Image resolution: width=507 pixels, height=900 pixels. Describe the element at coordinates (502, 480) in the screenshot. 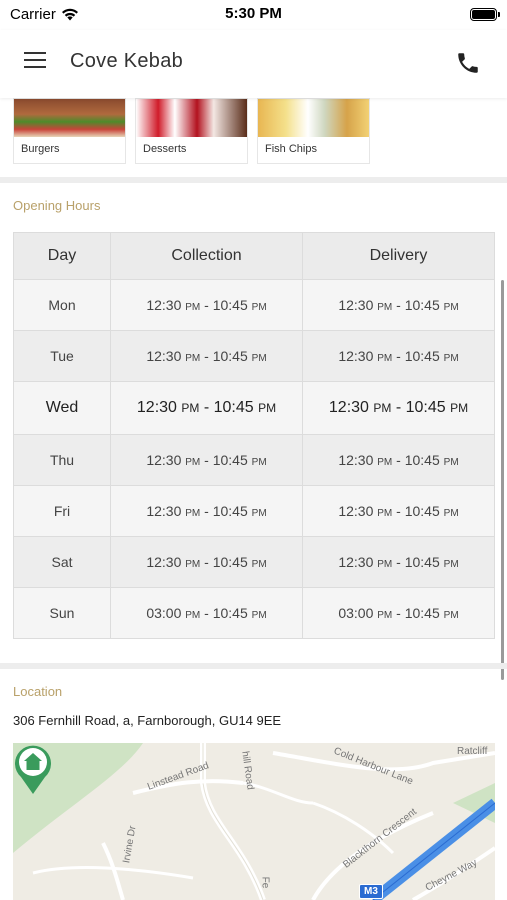

I see `scrollbar` at that location.